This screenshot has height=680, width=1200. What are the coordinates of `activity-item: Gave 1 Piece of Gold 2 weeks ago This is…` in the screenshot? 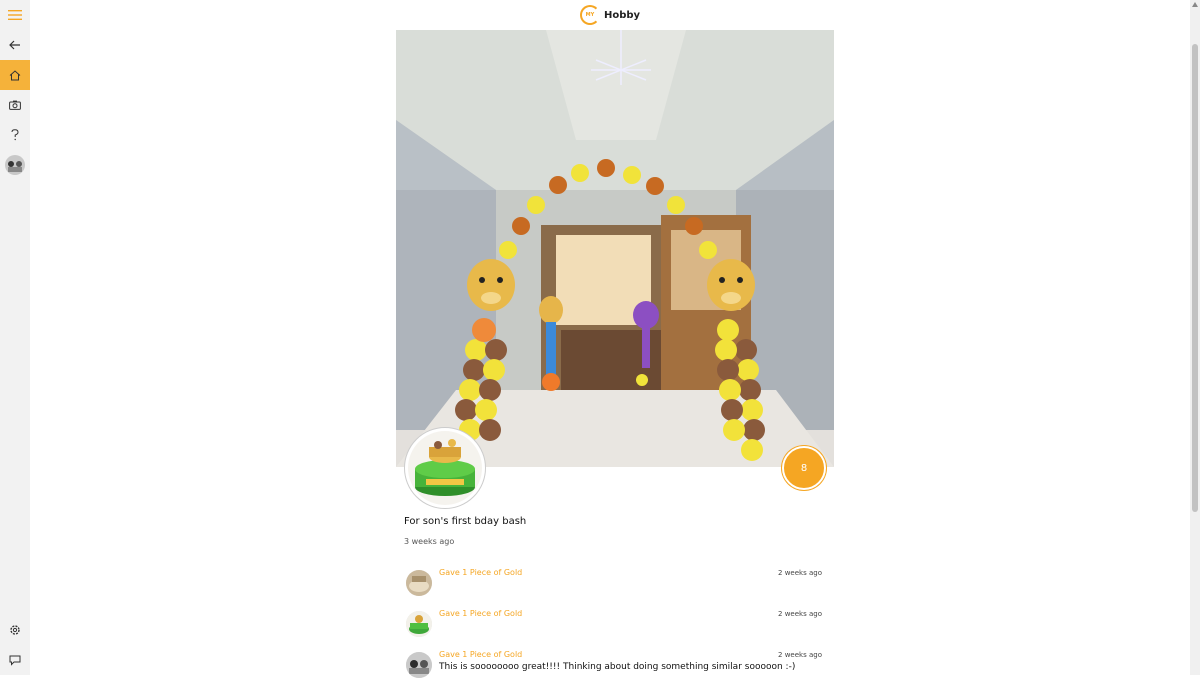 It's located at (614, 664).